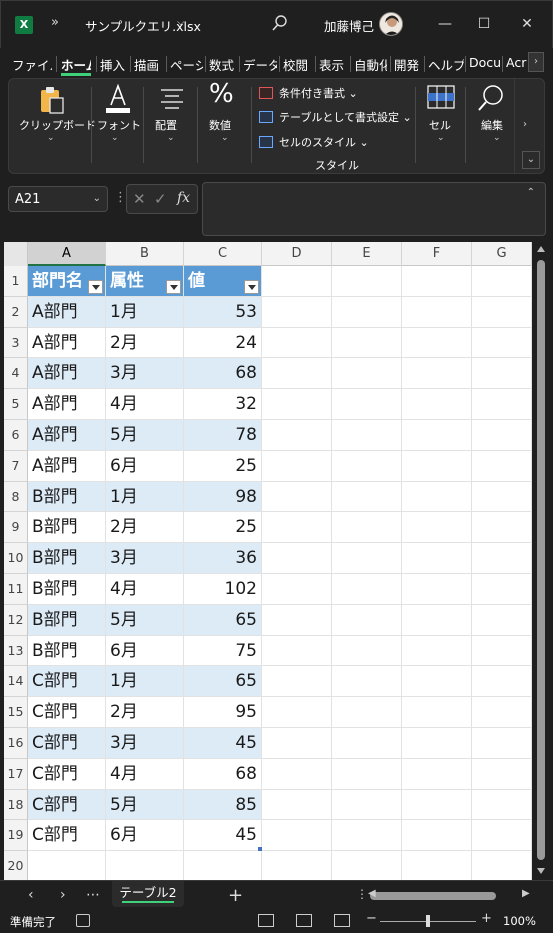 This screenshot has width=553, height=933. Describe the element at coordinates (223, 651) in the screenshot. I see `table-cell-value: 75` at that location.